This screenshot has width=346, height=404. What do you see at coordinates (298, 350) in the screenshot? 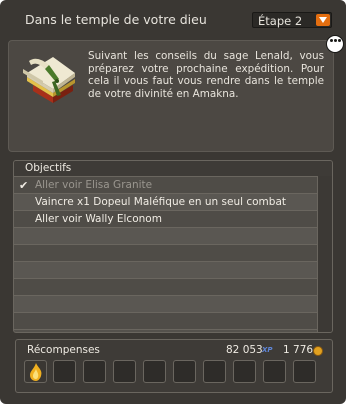
I see `kamas-reward: 1 776` at bounding box center [298, 350].